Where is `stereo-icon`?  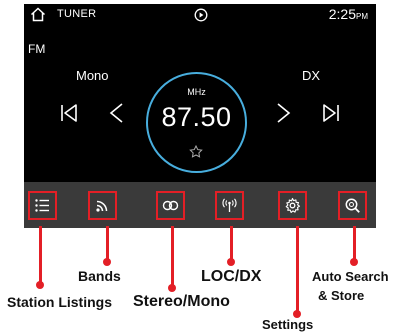 stereo-icon is located at coordinates (170, 205).